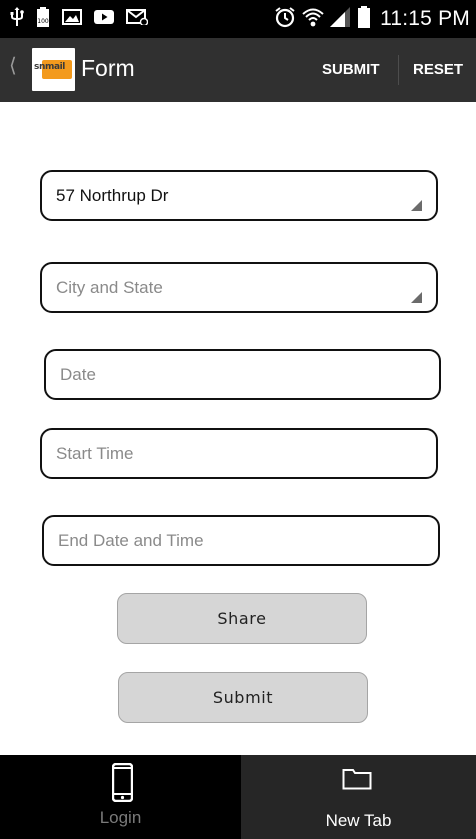 This screenshot has width=476, height=839. Describe the element at coordinates (13, 66) in the screenshot. I see `back-chevron-icon: ⟨` at that location.